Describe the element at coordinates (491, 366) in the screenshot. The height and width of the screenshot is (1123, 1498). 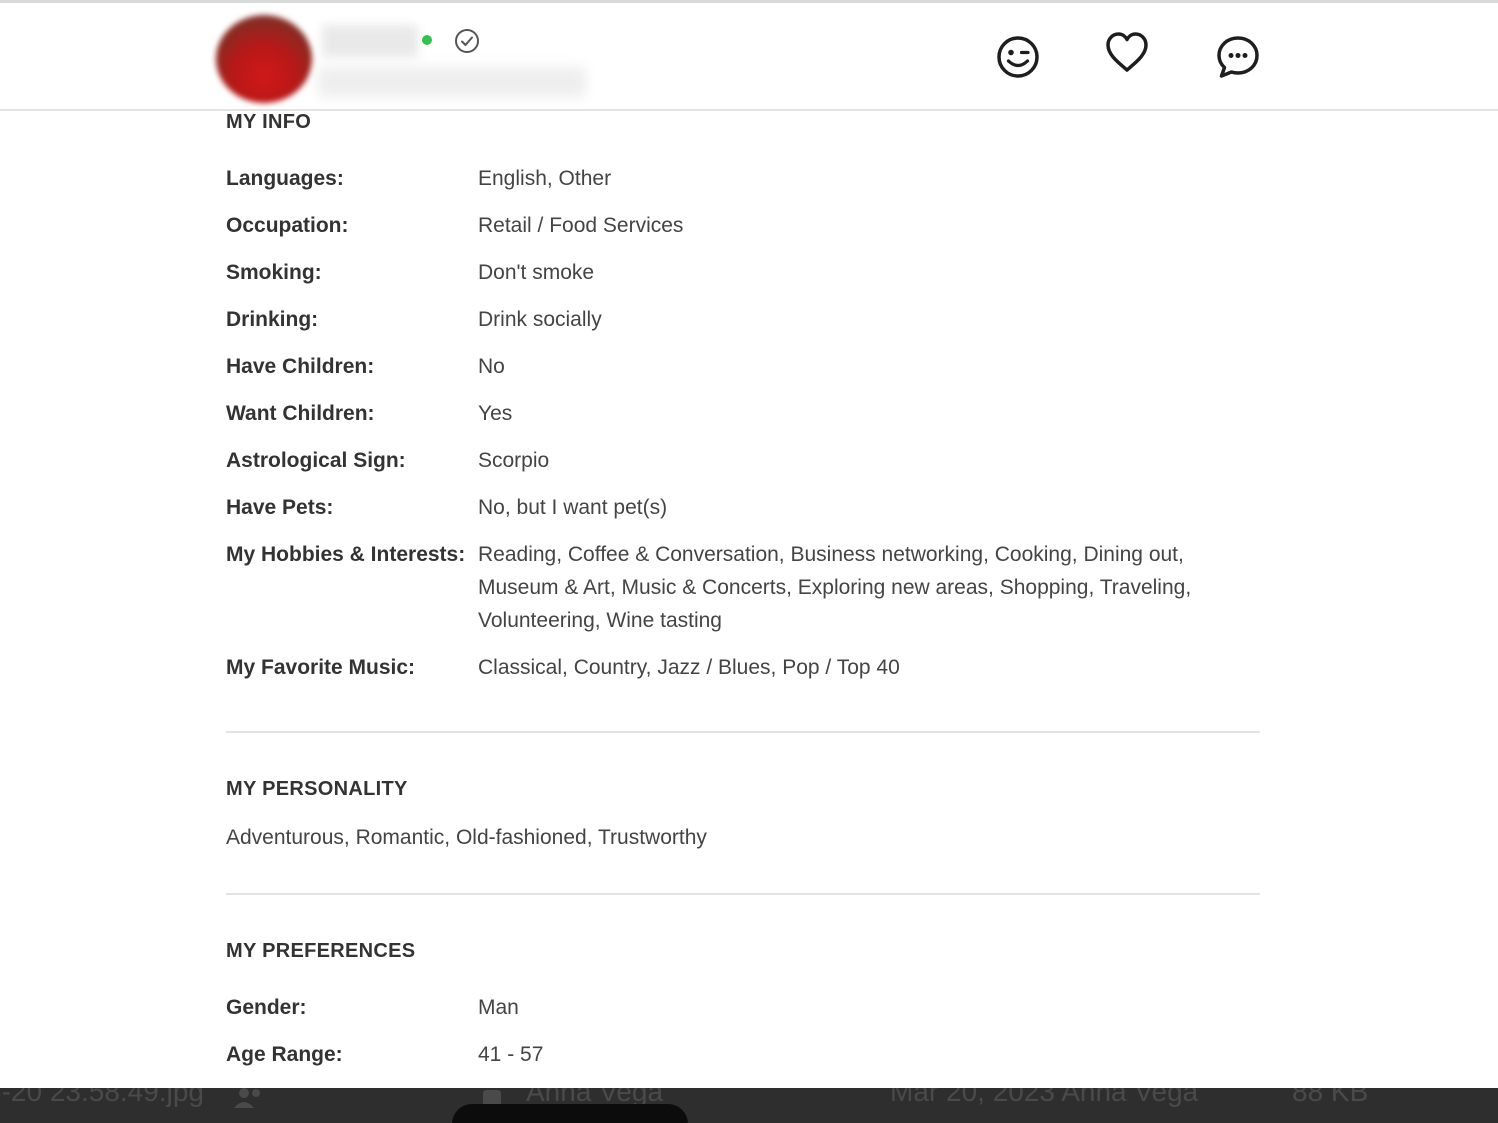
I see `info-value: No` at that location.